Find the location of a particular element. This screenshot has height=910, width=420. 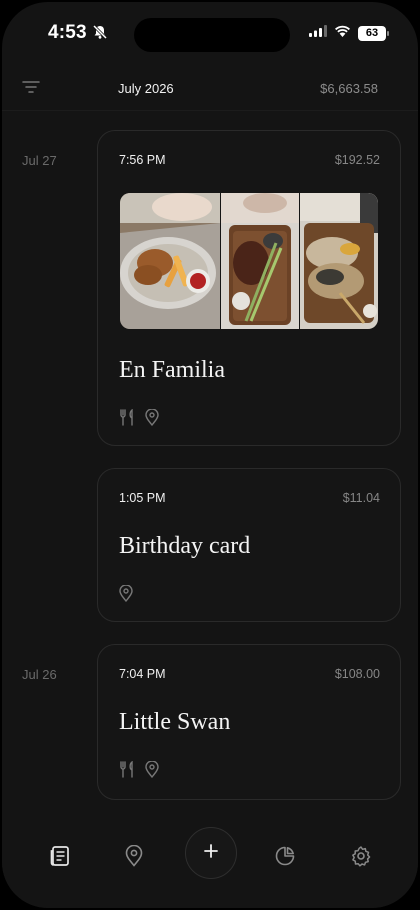

month-total: $6,663.58 is located at coordinates (349, 88).